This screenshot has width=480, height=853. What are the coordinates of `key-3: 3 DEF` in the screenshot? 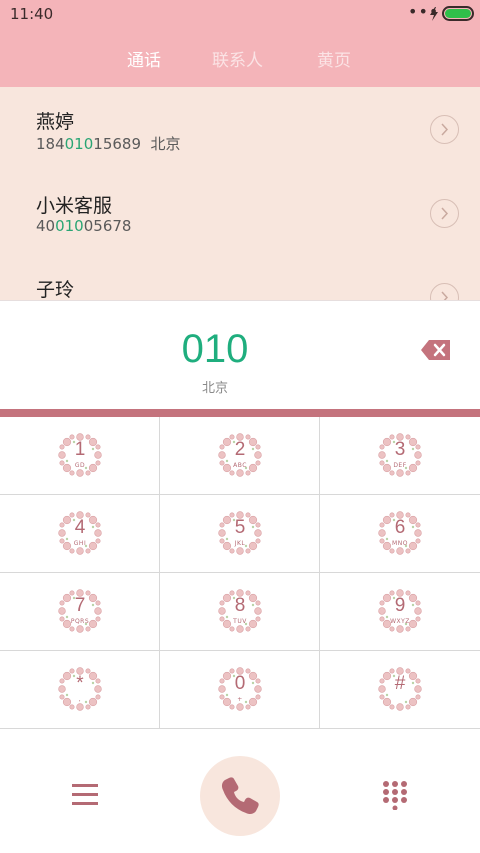 It's located at (400, 456).